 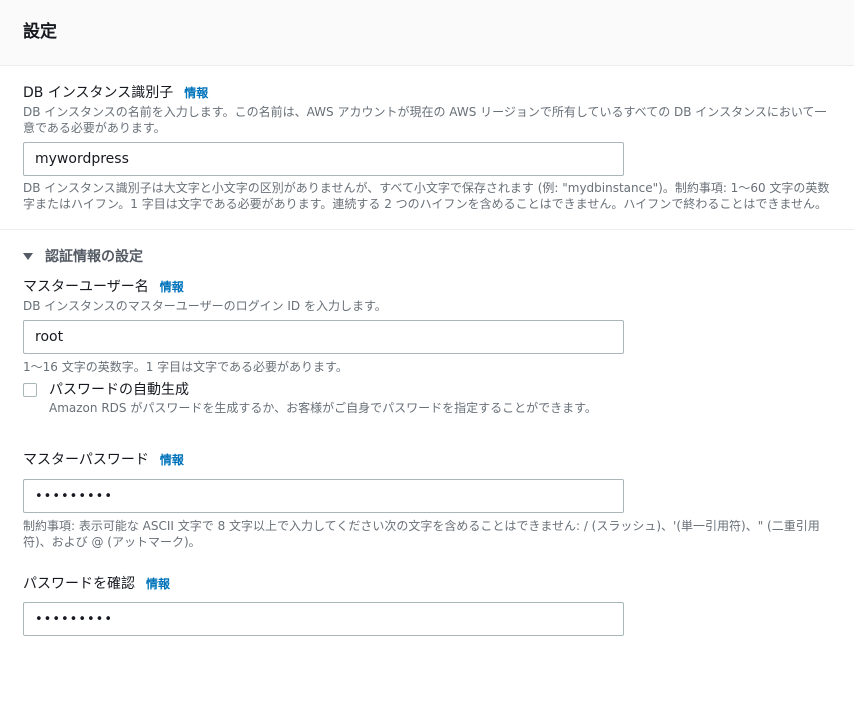 What do you see at coordinates (323, 619) in the screenshot?
I see `confirm-password-input` at bounding box center [323, 619].